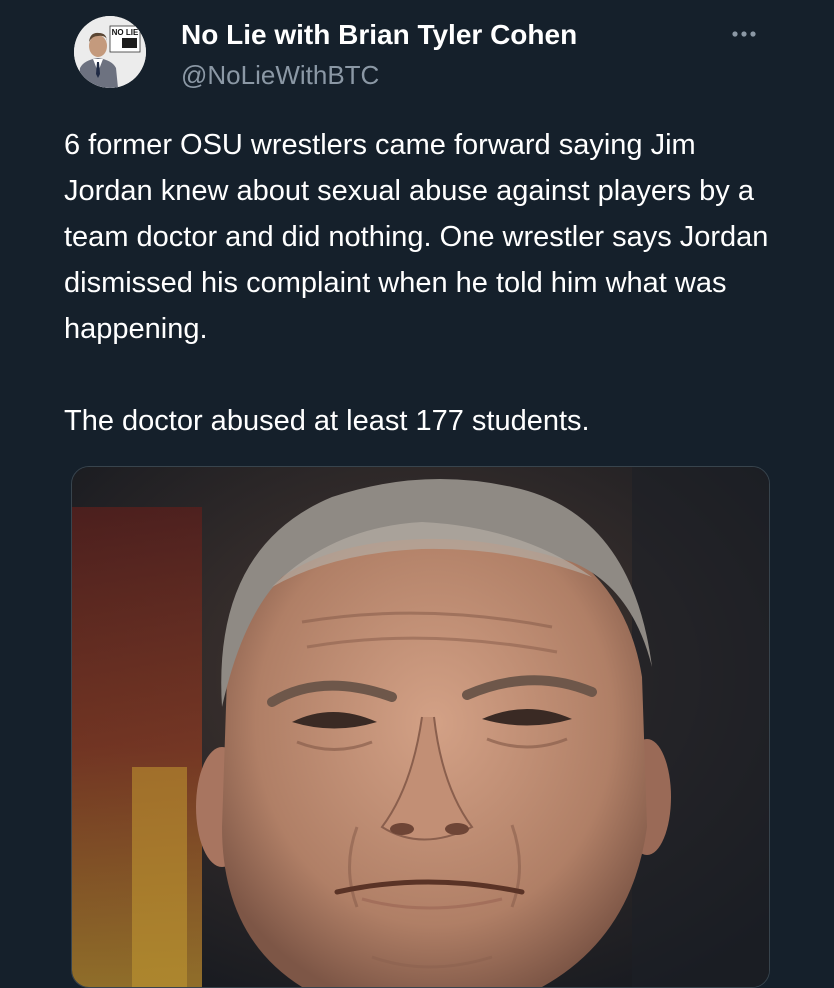 This screenshot has width=834, height=988. I want to click on avatar: NO LIE, so click(110, 52).